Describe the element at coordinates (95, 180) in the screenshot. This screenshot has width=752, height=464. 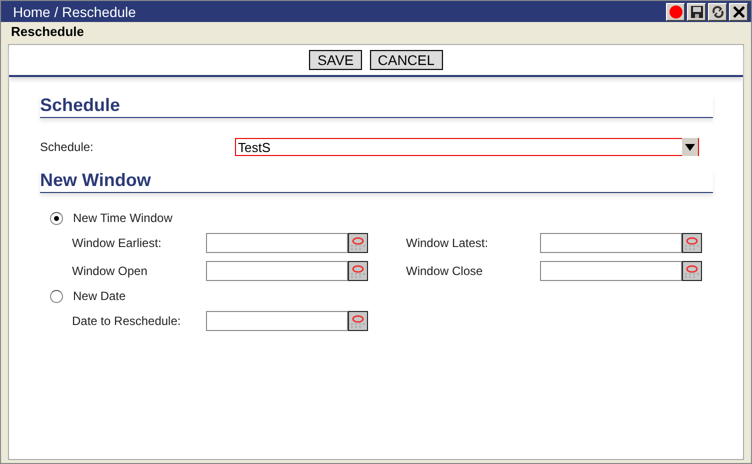
I see `section-title: New Window` at that location.